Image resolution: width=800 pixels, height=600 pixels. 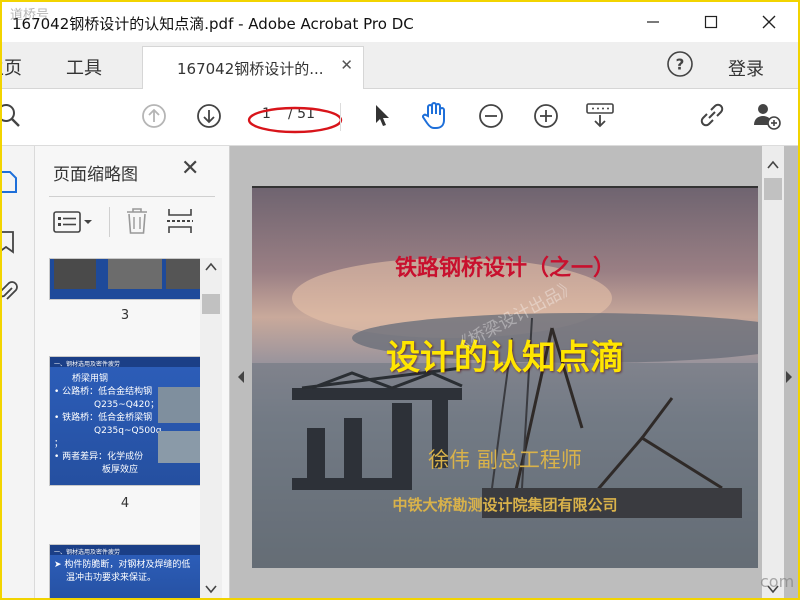 I want to click on thumbnail-slide-body: ➤ 构件防脆断，对钢材及焊缝的低 温冲击功要求来保证。, so click(x=125, y=576).